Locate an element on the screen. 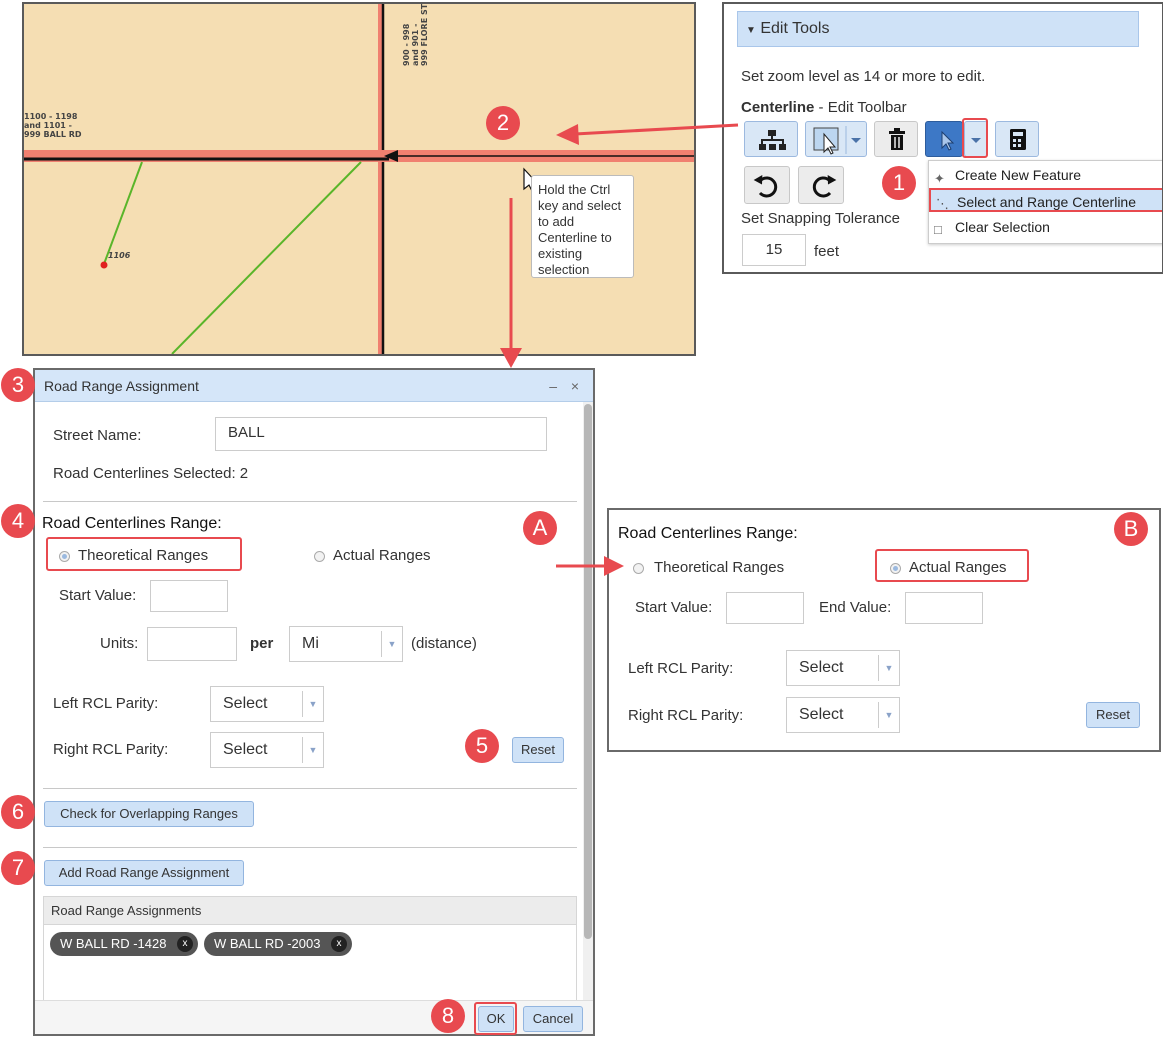 This screenshot has width=1163, height=1038. dialog-scrollbar is located at coordinates (588, 702).